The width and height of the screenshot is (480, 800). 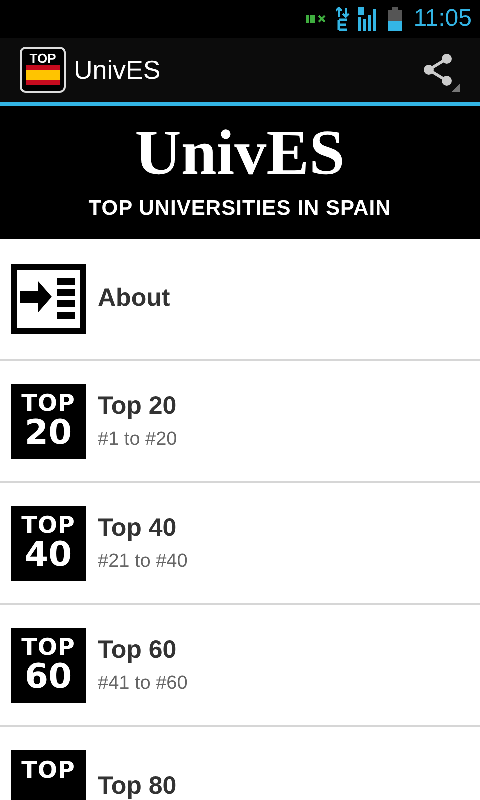 I want to click on app-title: UnivES, so click(x=118, y=70).